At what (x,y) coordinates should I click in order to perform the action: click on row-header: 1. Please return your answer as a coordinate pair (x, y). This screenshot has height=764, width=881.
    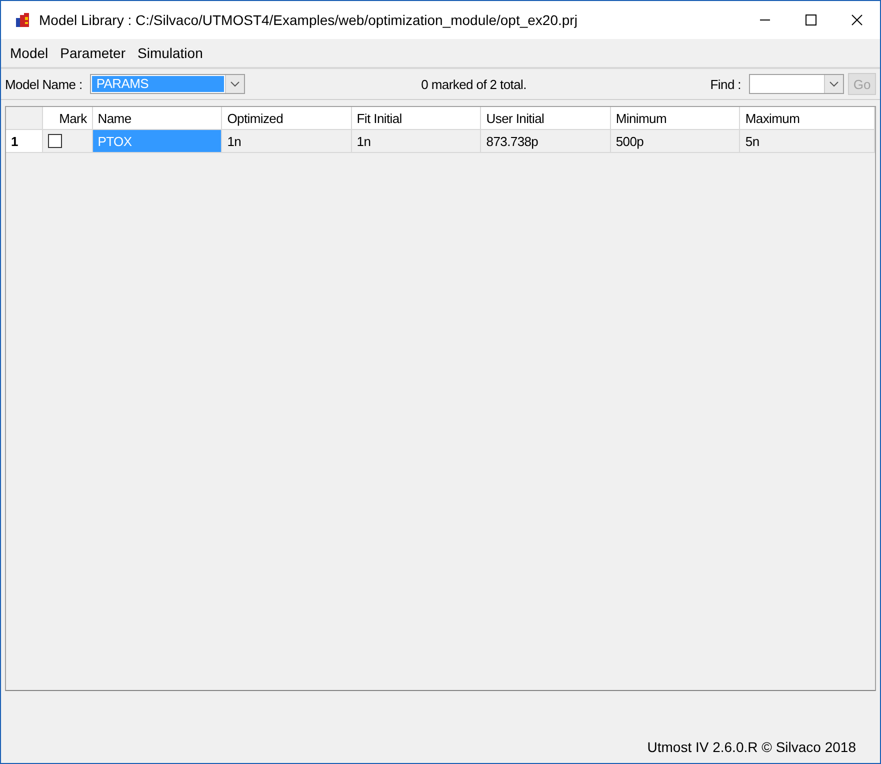
    Looking at the image, I should click on (24, 141).